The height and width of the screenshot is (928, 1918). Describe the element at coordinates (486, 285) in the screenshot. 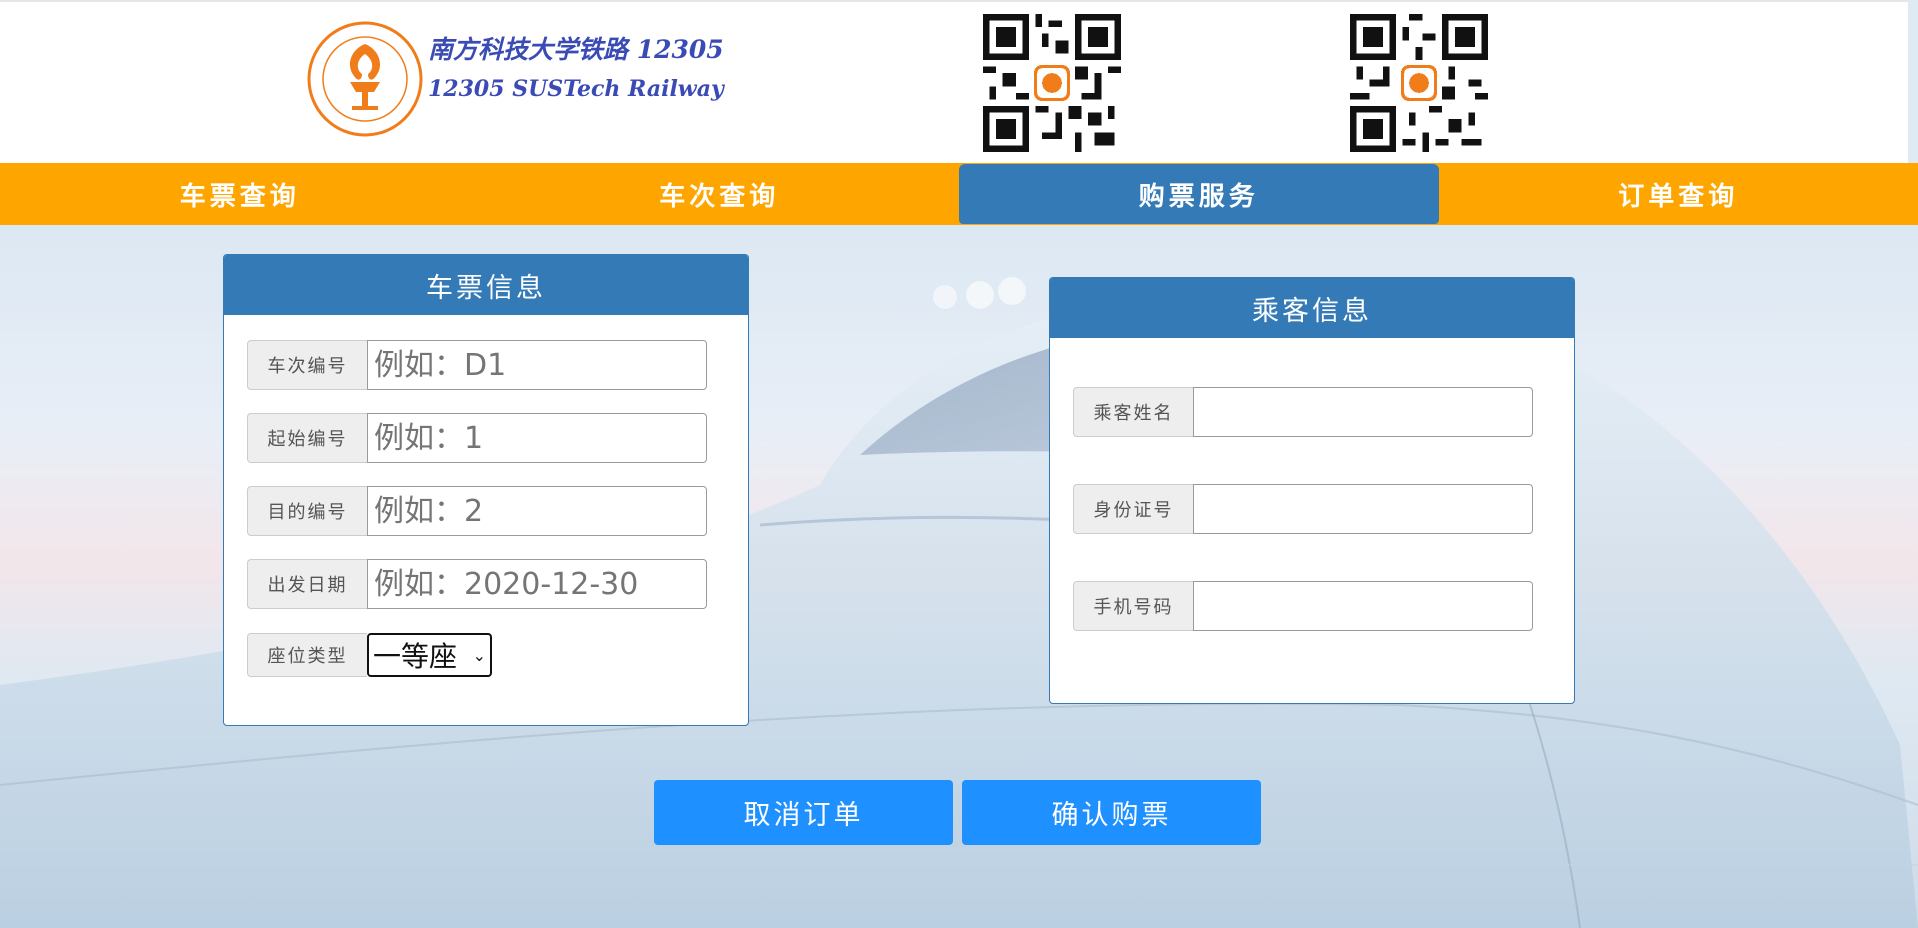

I see `ticket-info-title: 车票信息` at that location.